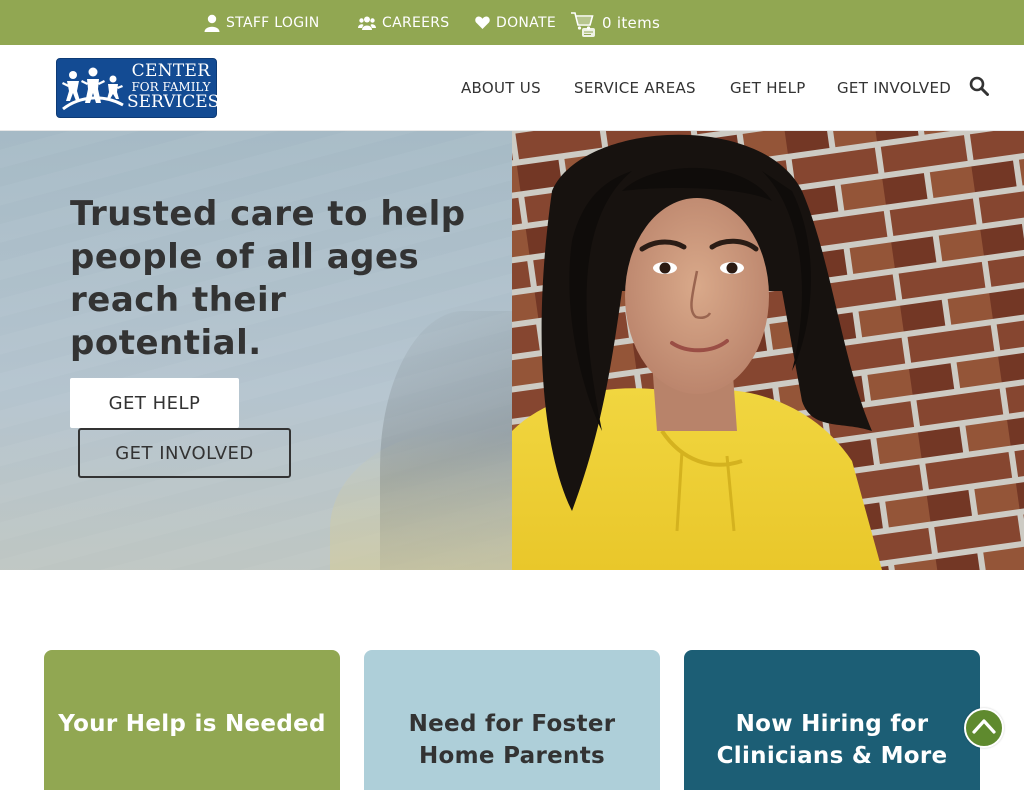 The height and width of the screenshot is (790, 1024). I want to click on card-title: Now Hiring for Clinicians & More, so click(832, 740).